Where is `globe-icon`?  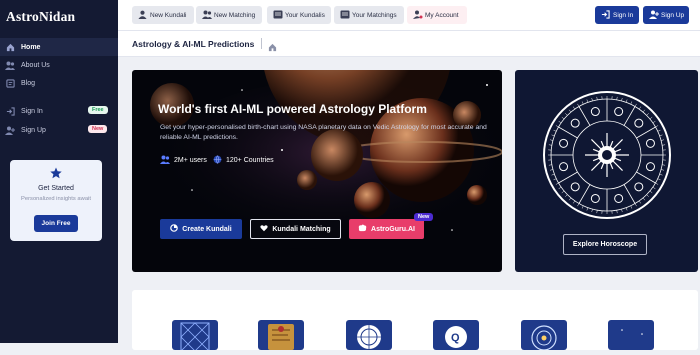
globe-icon is located at coordinates (217, 160).